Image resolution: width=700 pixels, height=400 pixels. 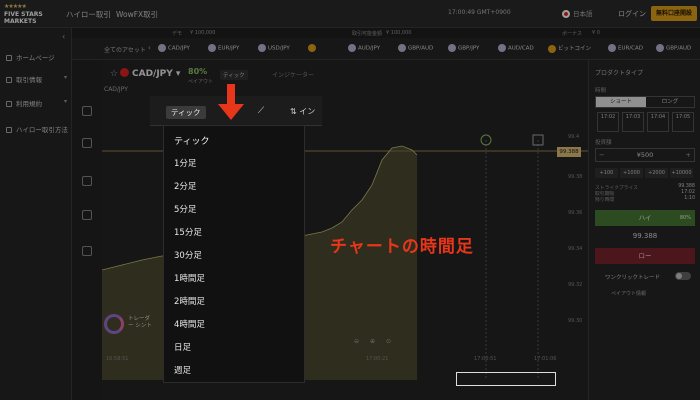 What do you see at coordinates (185, 163) in the screenshot?
I see `timeframe-option: 1分足` at bounding box center [185, 163].